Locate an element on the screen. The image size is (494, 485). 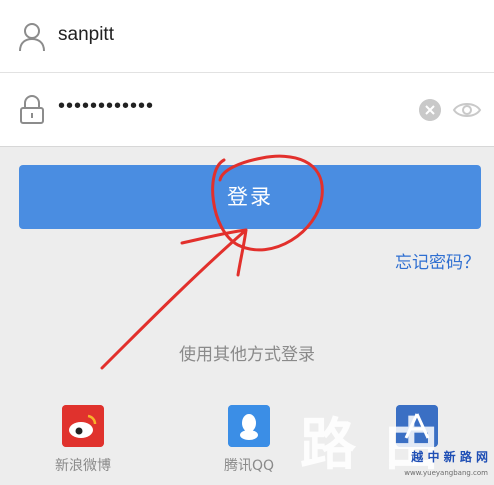
weibo-label: 新浪微博 is located at coordinates (83, 466).